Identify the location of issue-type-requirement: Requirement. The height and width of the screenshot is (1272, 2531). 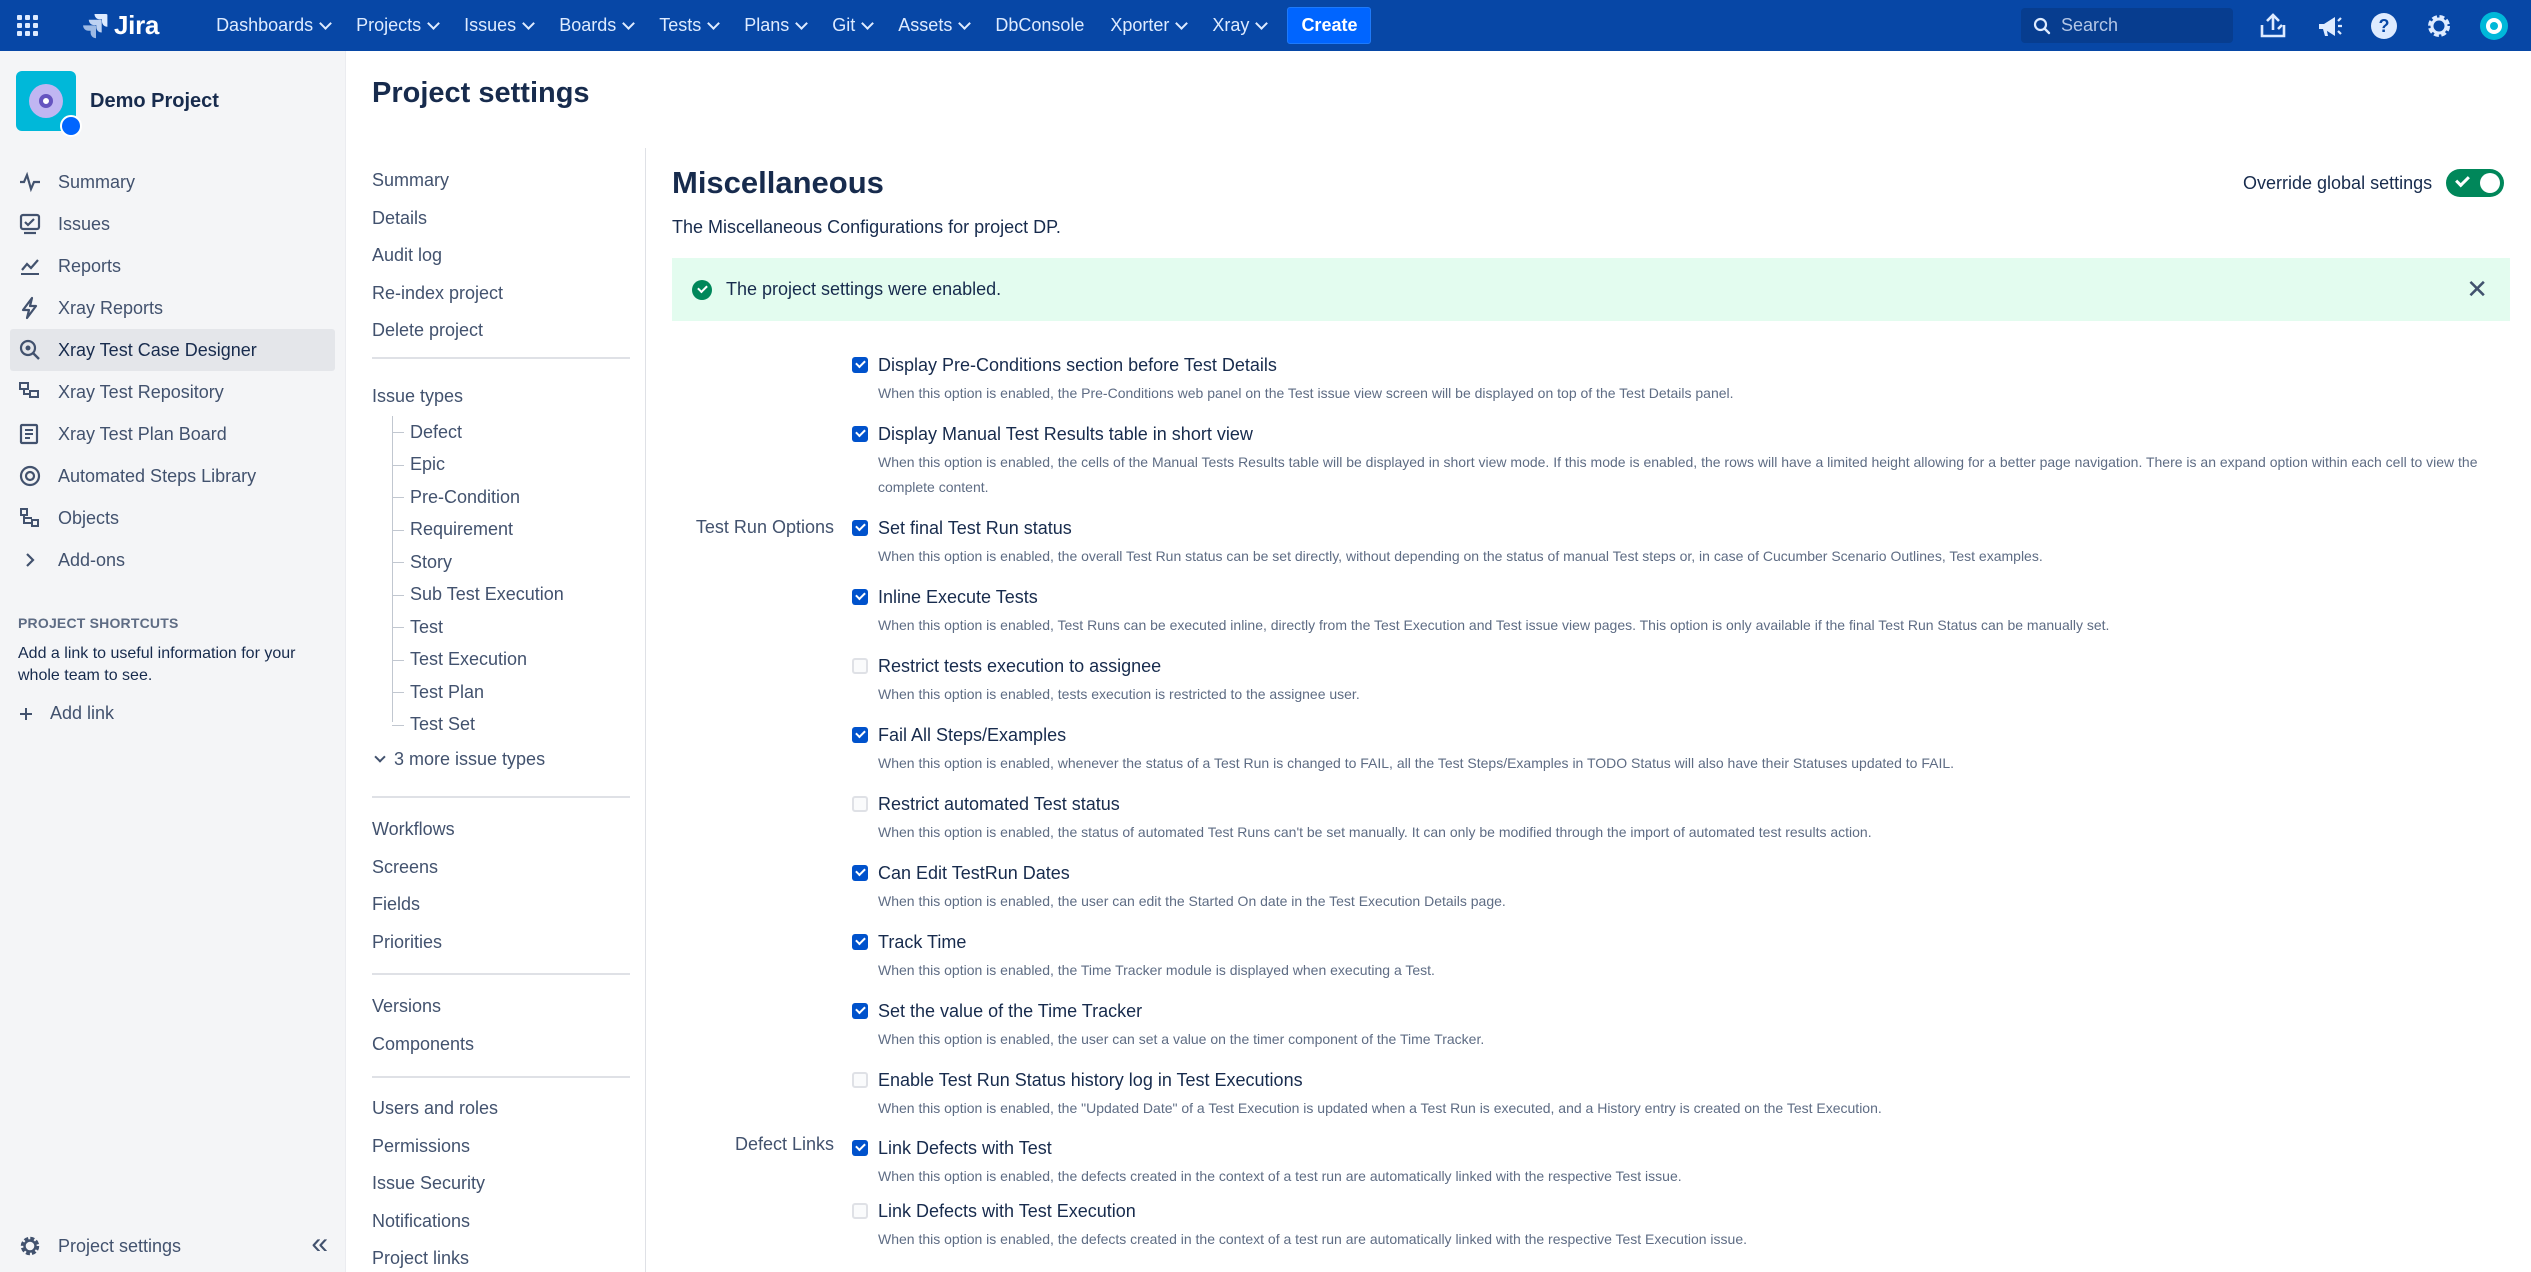
(512, 530).